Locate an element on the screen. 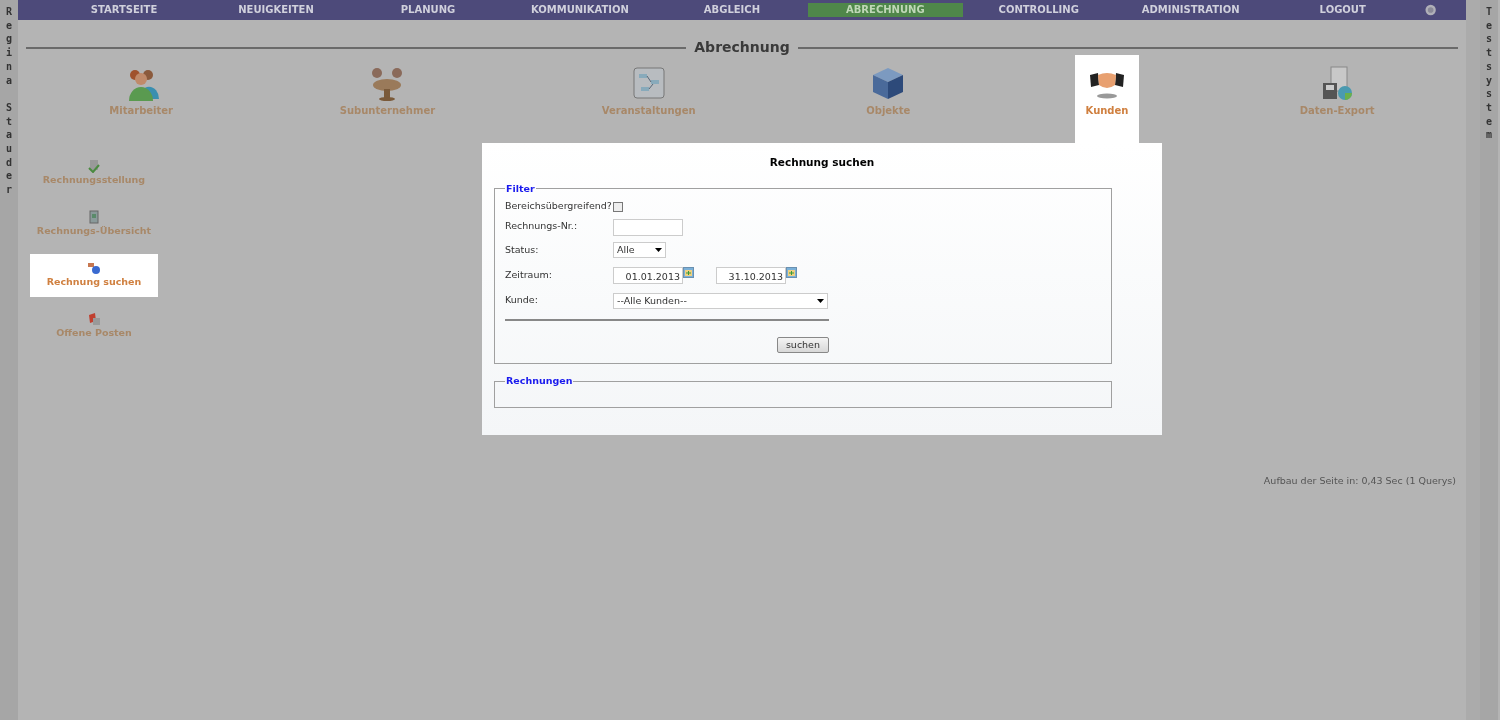 The height and width of the screenshot is (720, 1500). invoice-icon is located at coordinates (94, 166).